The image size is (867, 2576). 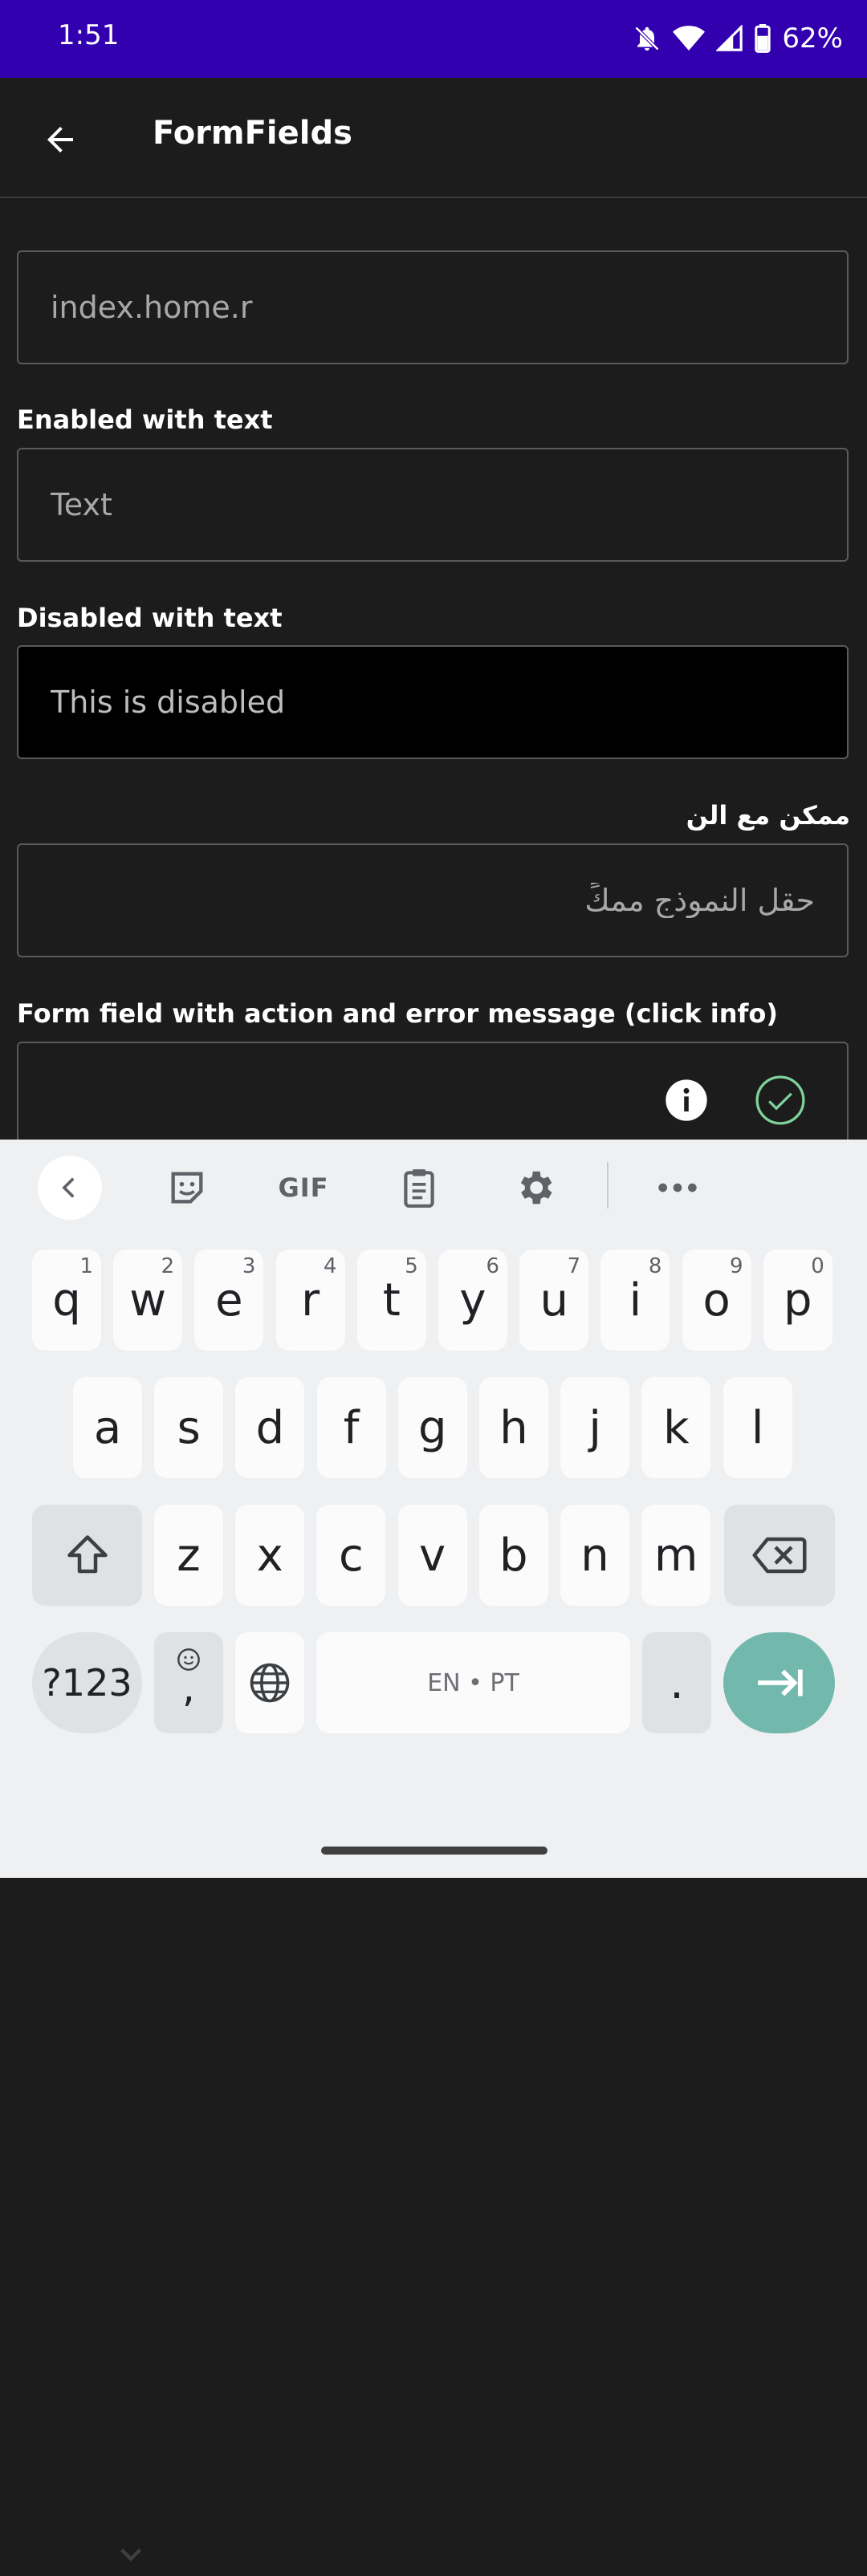 I want to click on arrow-left-icon, so click(x=60, y=139).